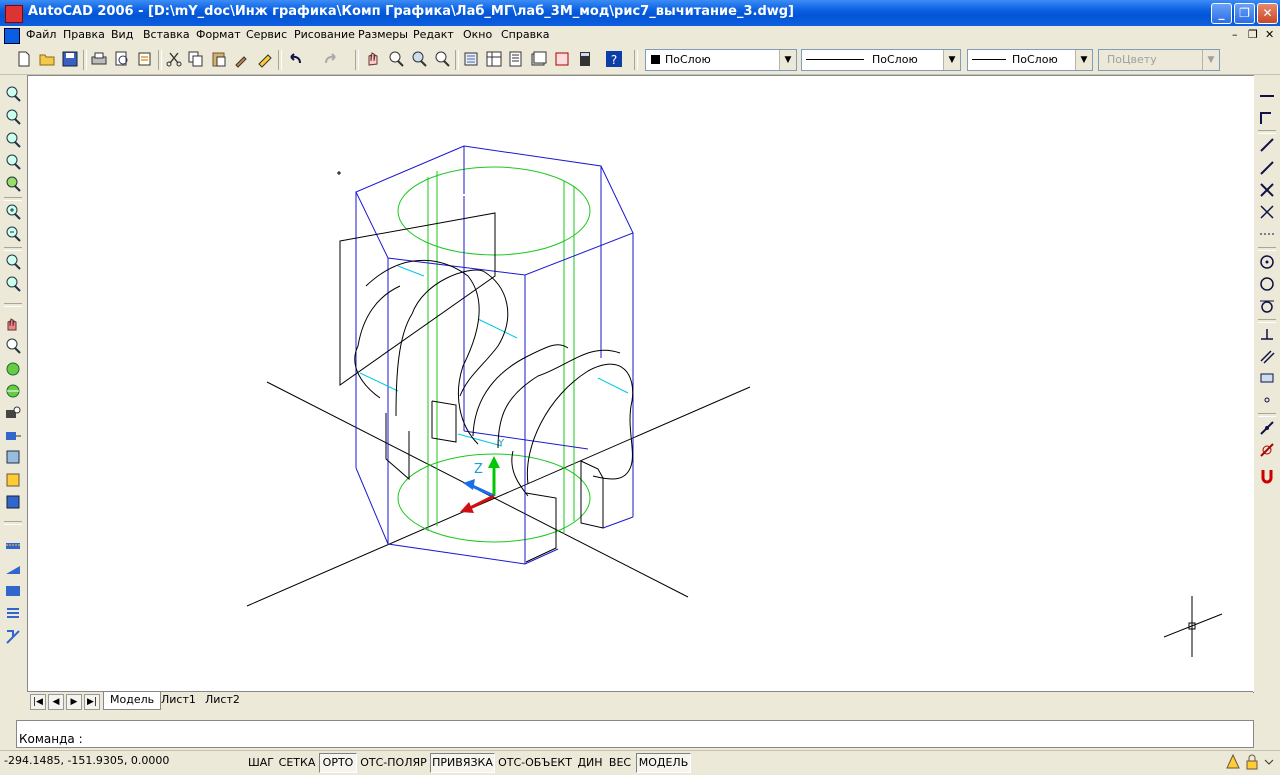  Describe the element at coordinates (471, 59) in the screenshot. I see `properties-icon` at that location.